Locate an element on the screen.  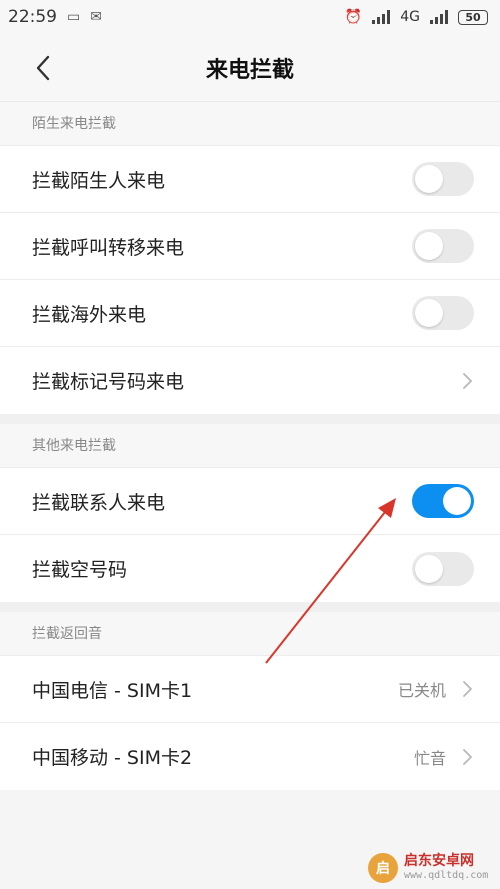
row-block-marked-numbers: 拦截标记号码来电 is located at coordinates (250, 380).